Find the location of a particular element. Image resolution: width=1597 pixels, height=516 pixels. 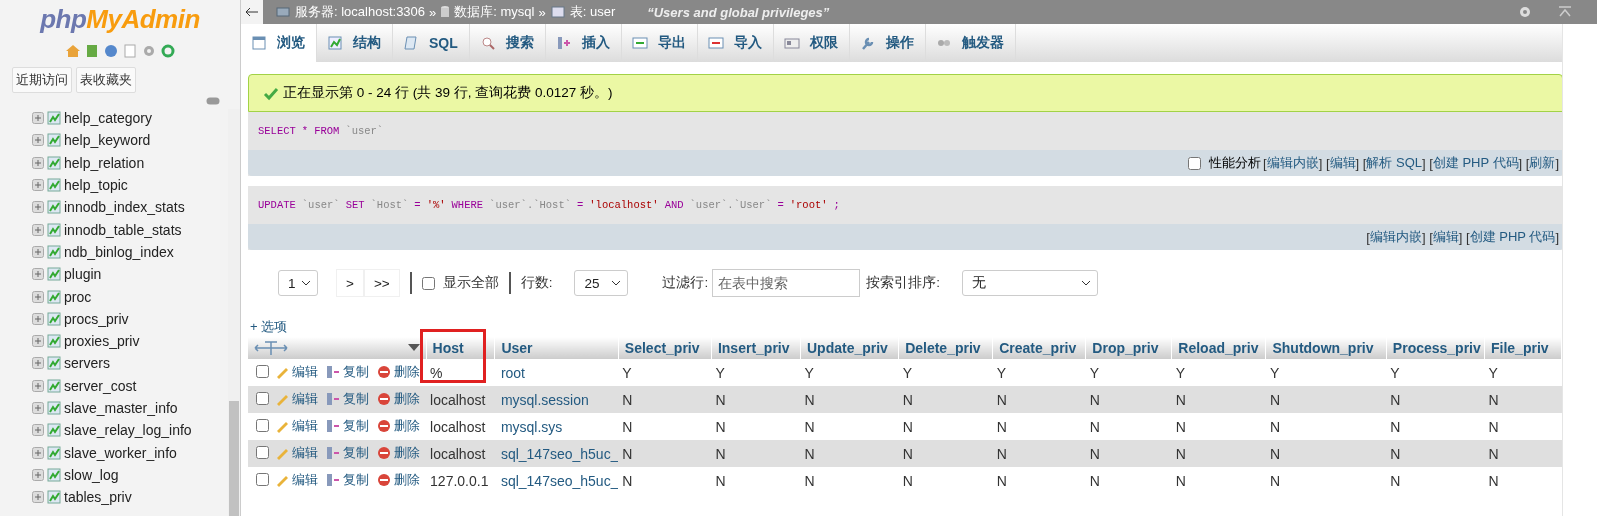

column-header: User is located at coordinates (556, 348).